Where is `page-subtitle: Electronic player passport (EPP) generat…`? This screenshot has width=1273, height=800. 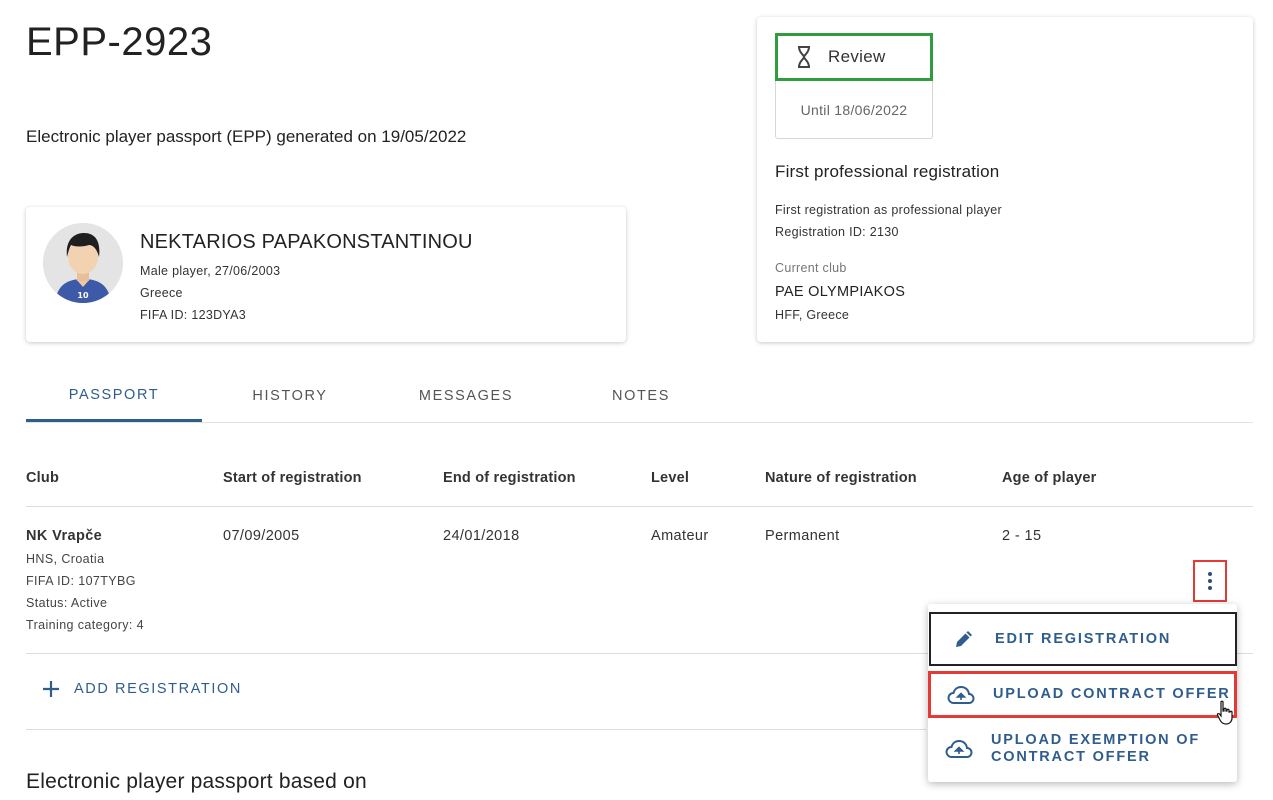
page-subtitle: Electronic player passport (EPP) generat… is located at coordinates (246, 136).